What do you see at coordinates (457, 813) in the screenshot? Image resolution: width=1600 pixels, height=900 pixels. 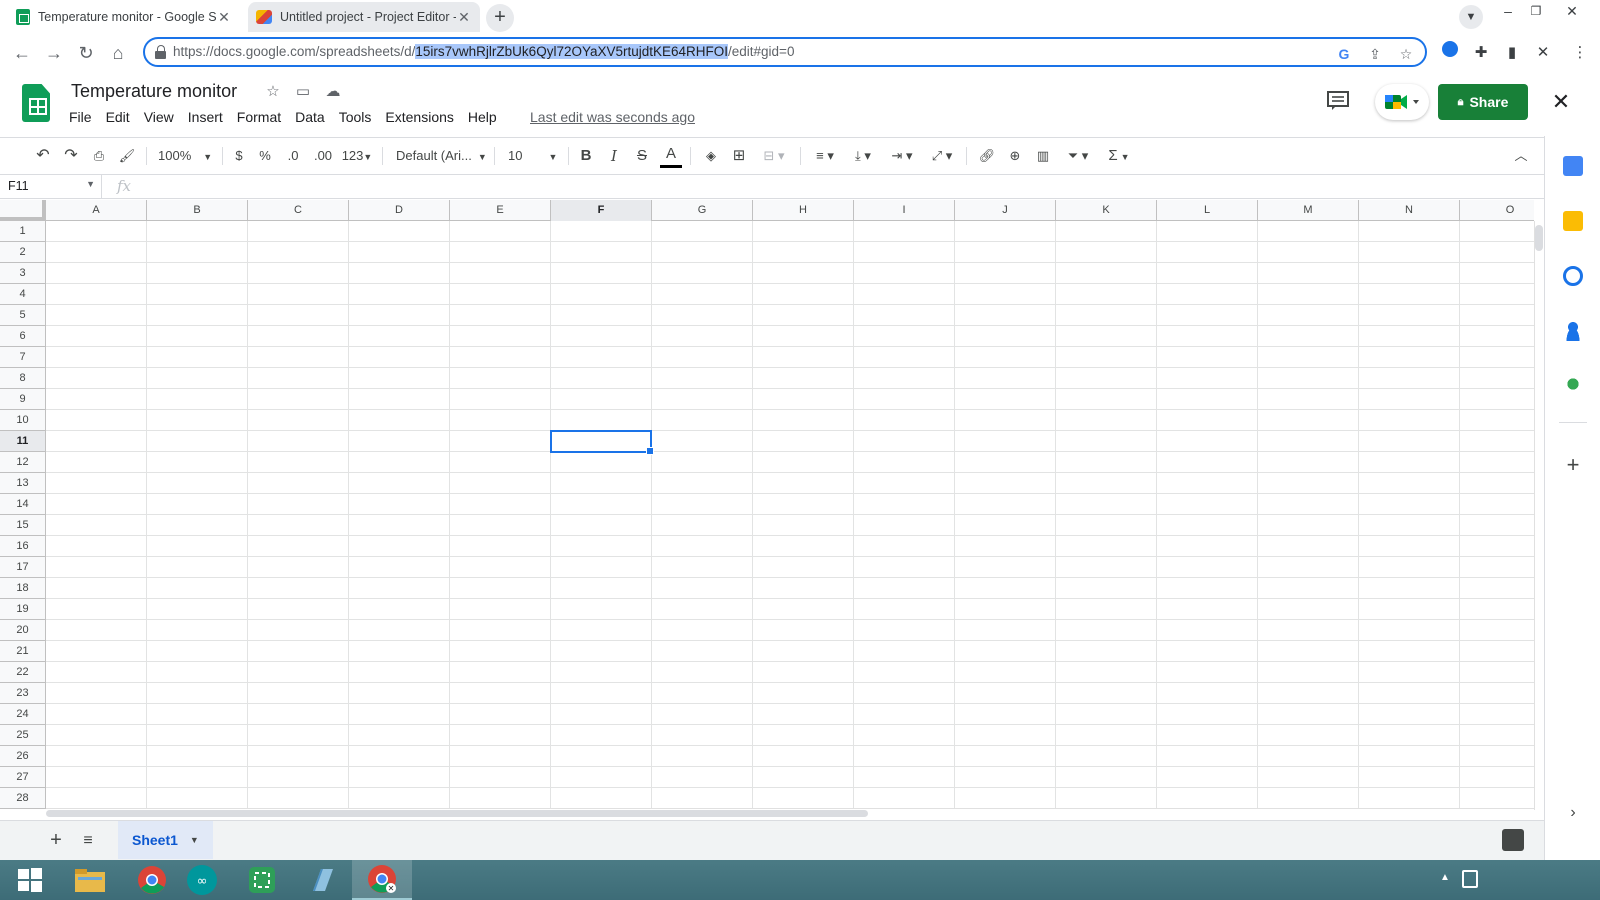 I see `horizontal-scroll-thumb` at bounding box center [457, 813].